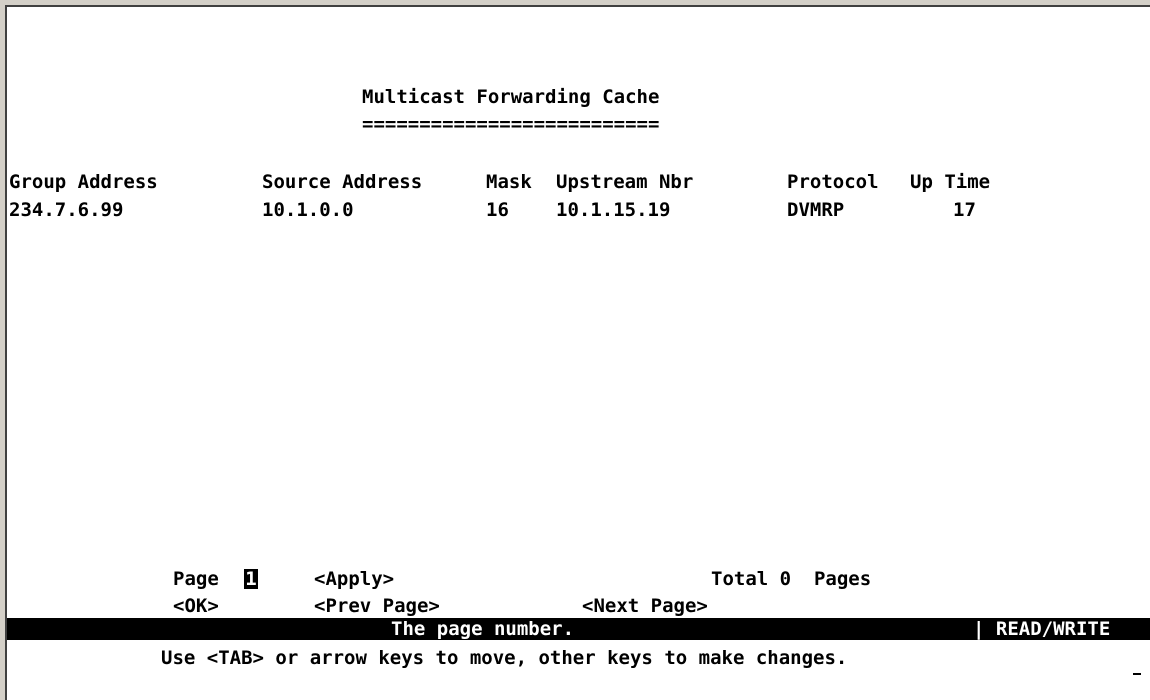 The image size is (1150, 700). What do you see at coordinates (964, 210) in the screenshot?
I see `cell-up-time: 17` at bounding box center [964, 210].